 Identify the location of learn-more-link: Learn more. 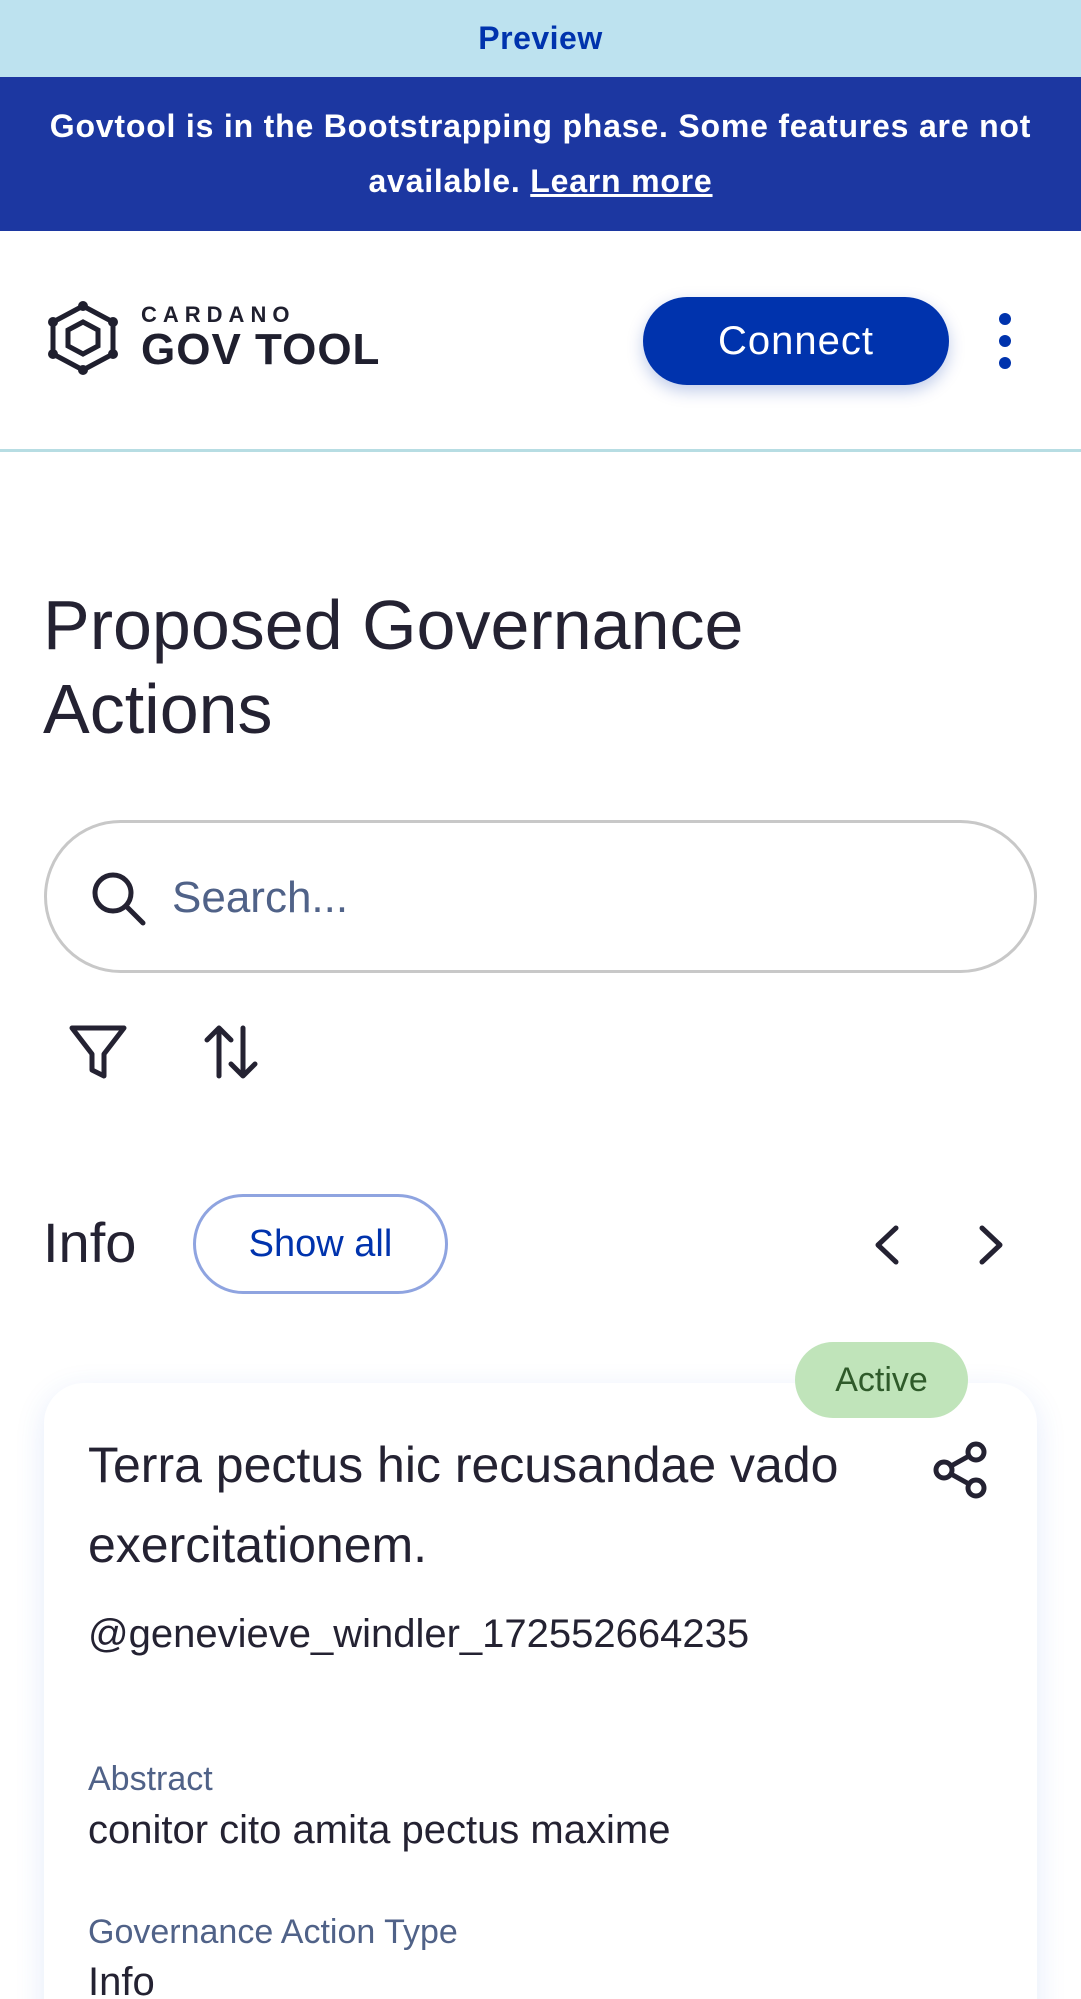
(621, 181).